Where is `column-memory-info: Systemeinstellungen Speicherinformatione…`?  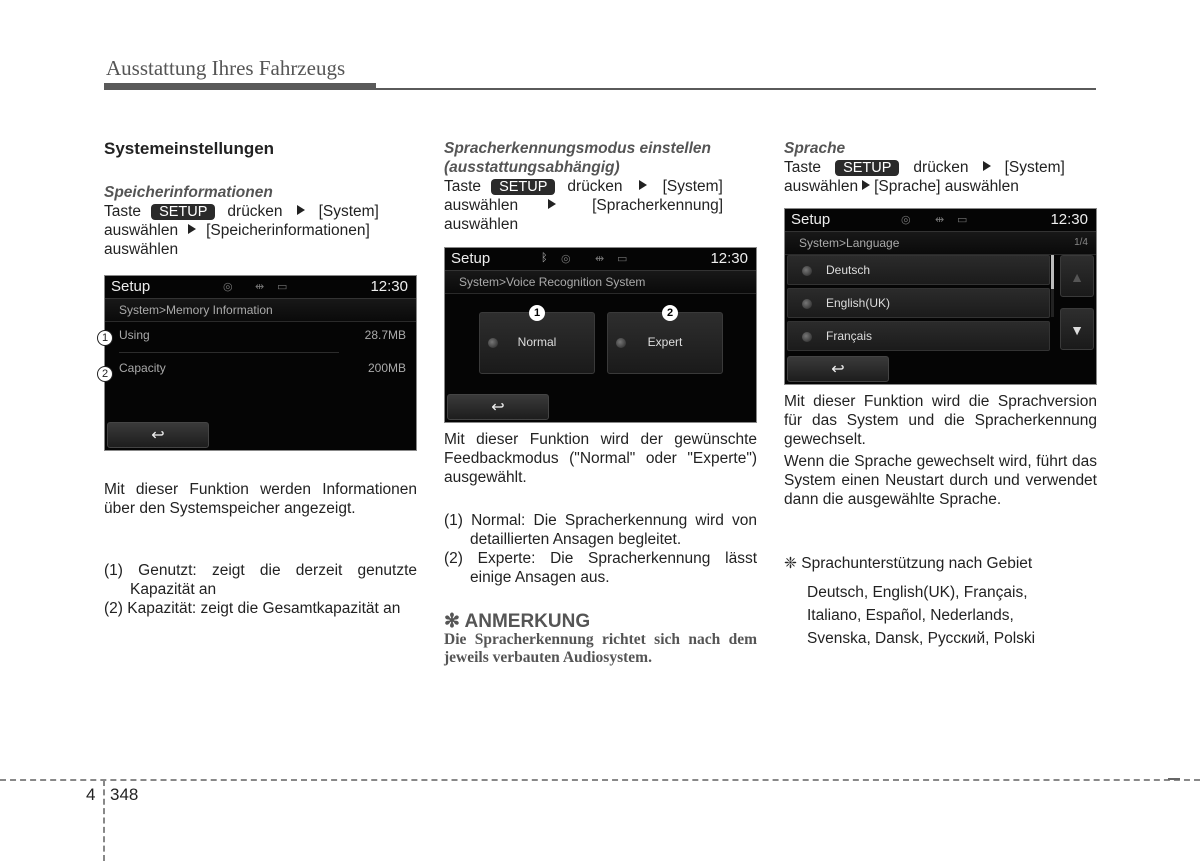
column-memory-info: Systemeinstellungen Speicherinformatione… is located at coordinates (260, 199).